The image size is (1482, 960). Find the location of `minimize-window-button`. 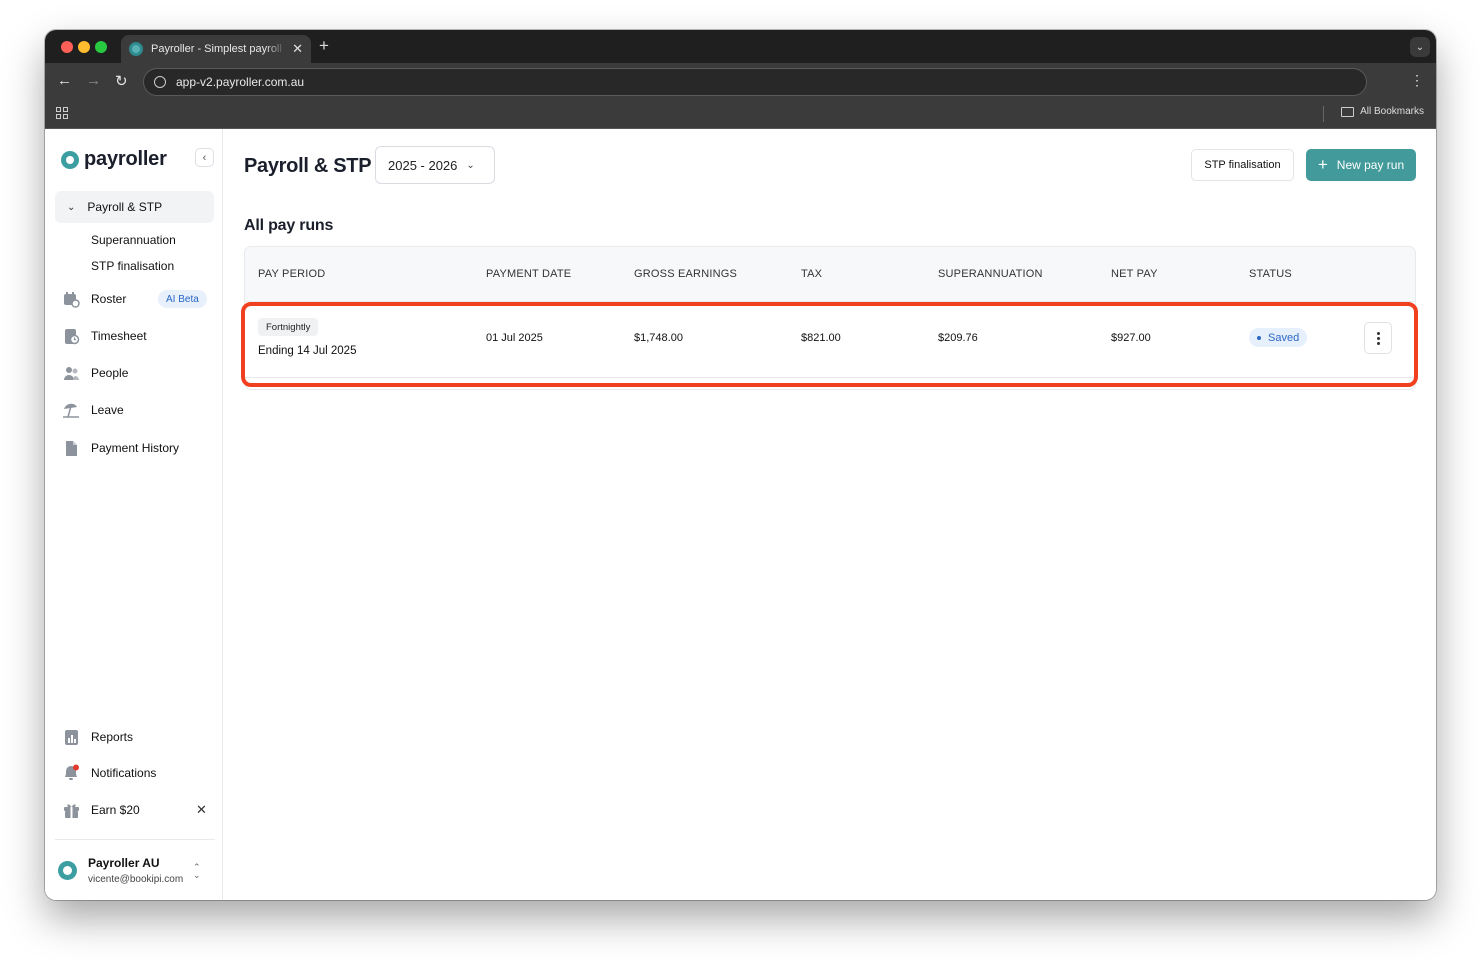

minimize-window-button is located at coordinates (84, 47).